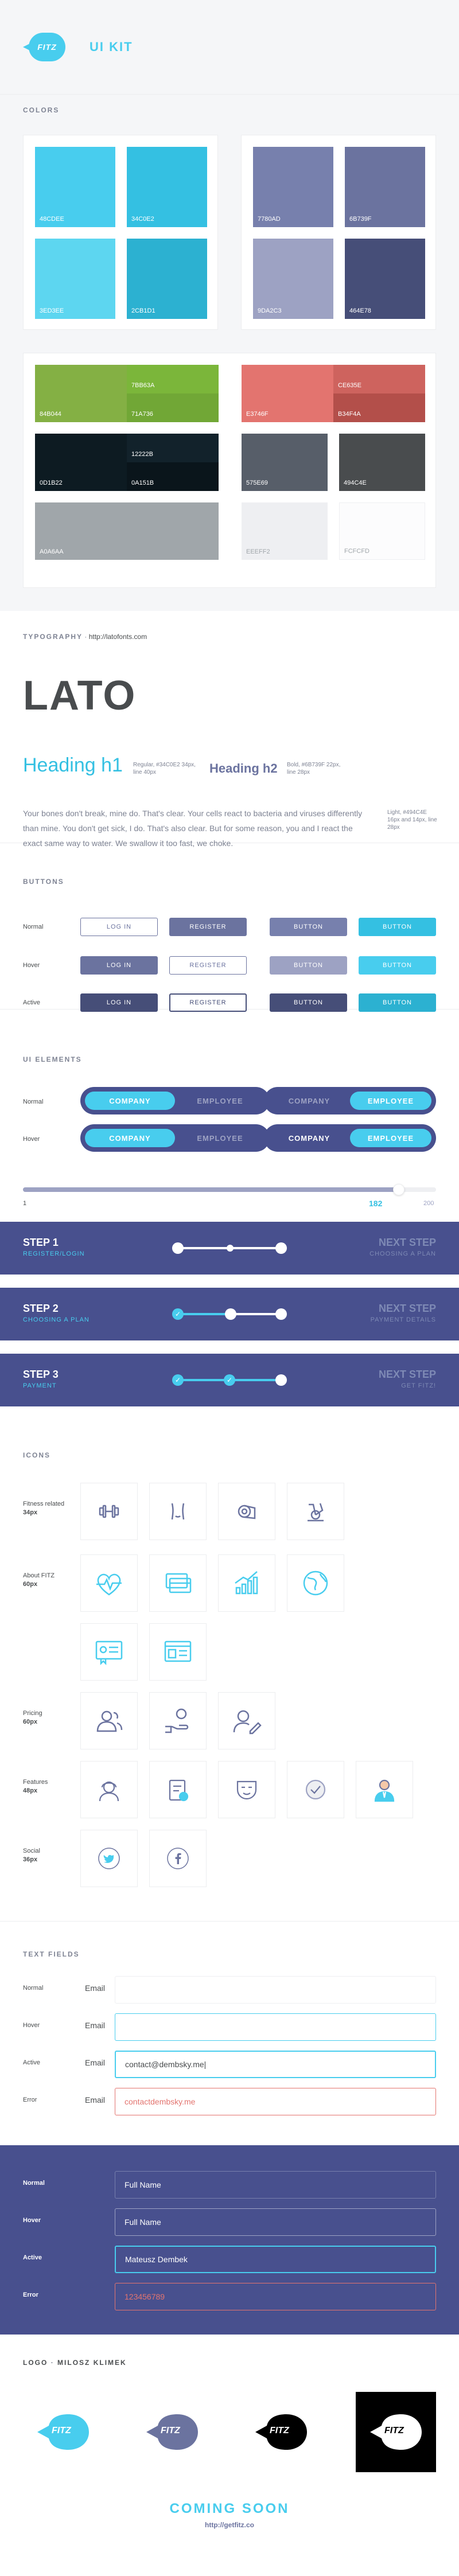 Image resolution: width=459 pixels, height=2576 pixels. I want to click on lato-link: http://latofonts.com, so click(118, 637).